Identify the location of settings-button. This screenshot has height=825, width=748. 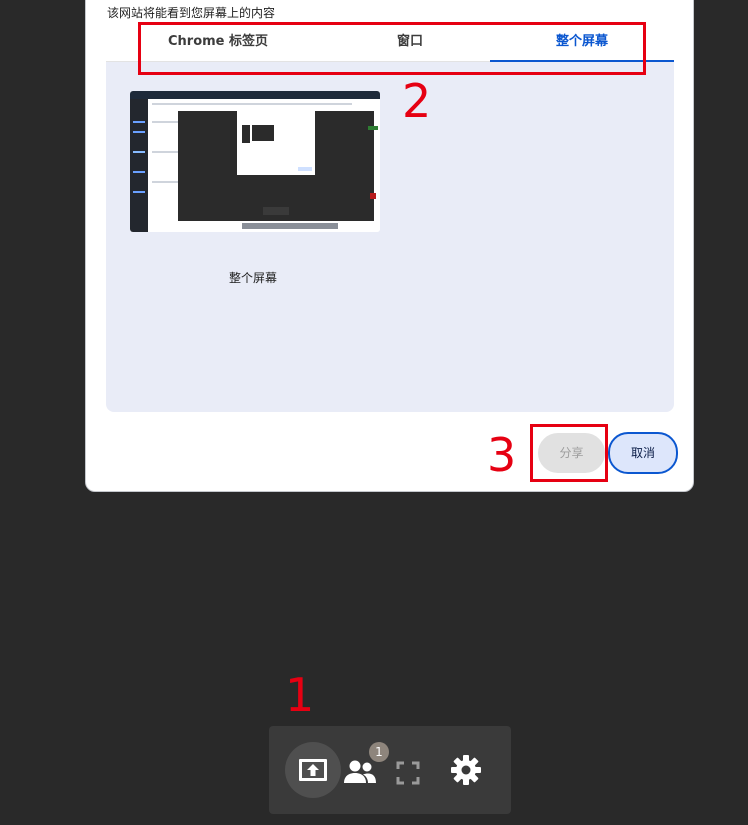
(466, 770).